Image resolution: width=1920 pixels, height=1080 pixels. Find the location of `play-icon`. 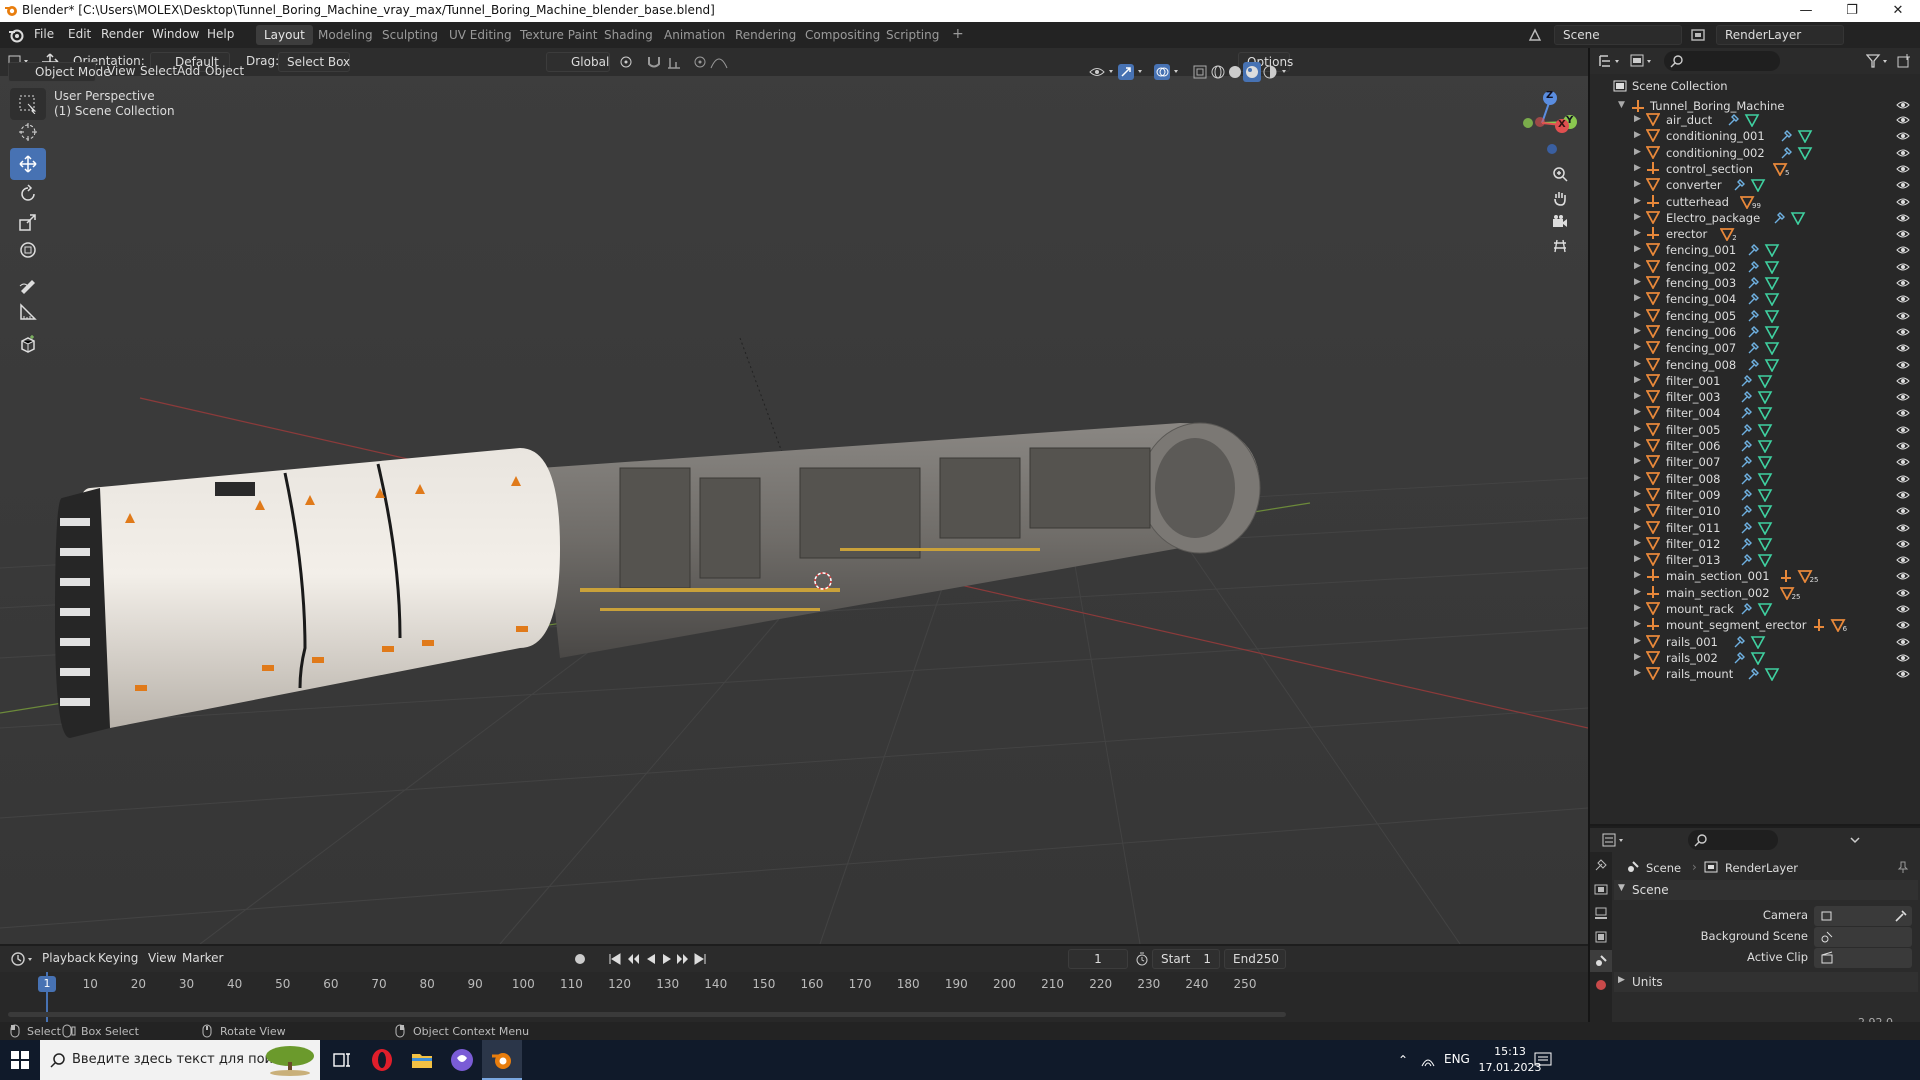

play-icon is located at coordinates (667, 959).